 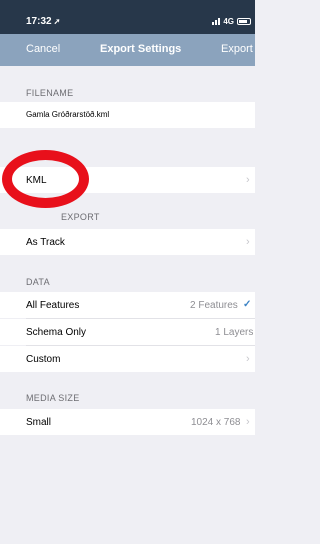 I want to click on network-type: 4G, so click(x=228, y=21).